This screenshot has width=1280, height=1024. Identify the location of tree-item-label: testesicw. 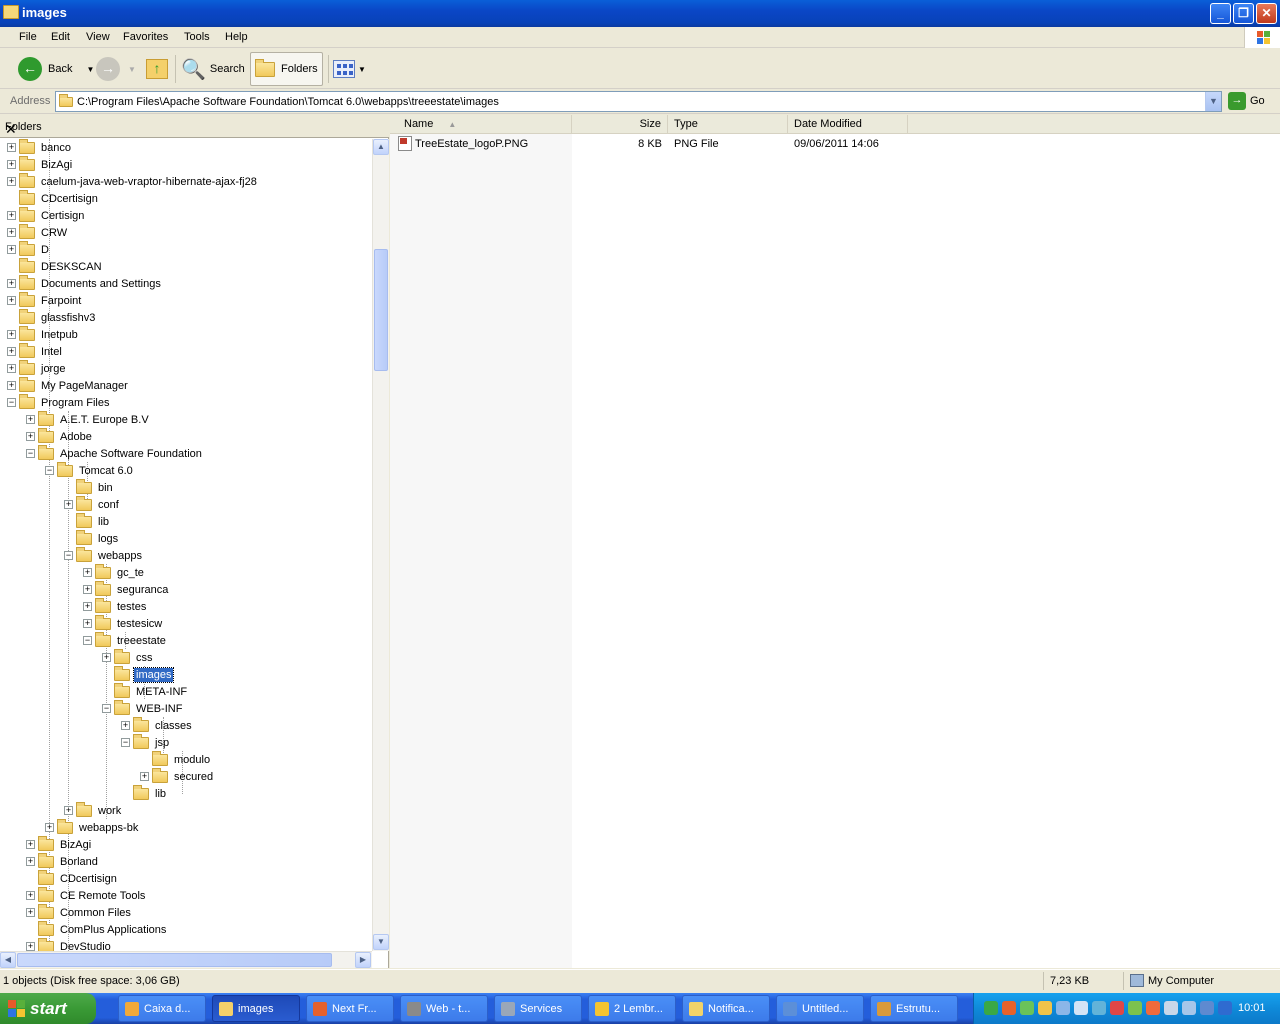
(139, 624).